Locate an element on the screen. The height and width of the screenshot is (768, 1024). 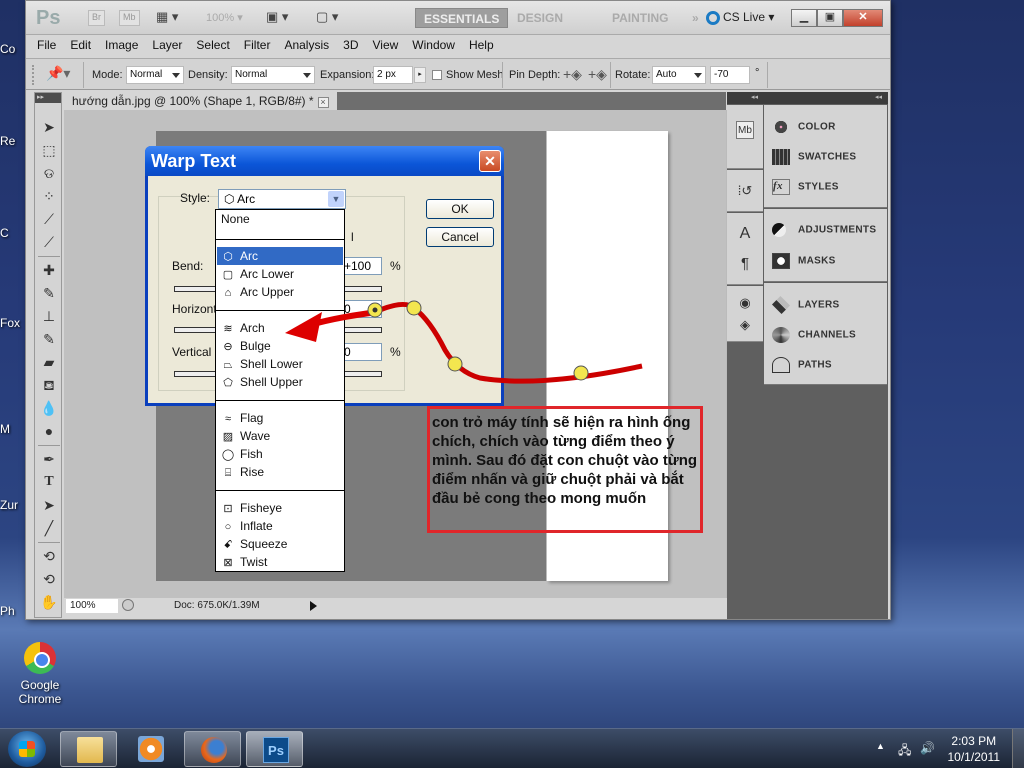
clock: 2:03 PM 10/1/2011 is located at coordinates (974, 749).